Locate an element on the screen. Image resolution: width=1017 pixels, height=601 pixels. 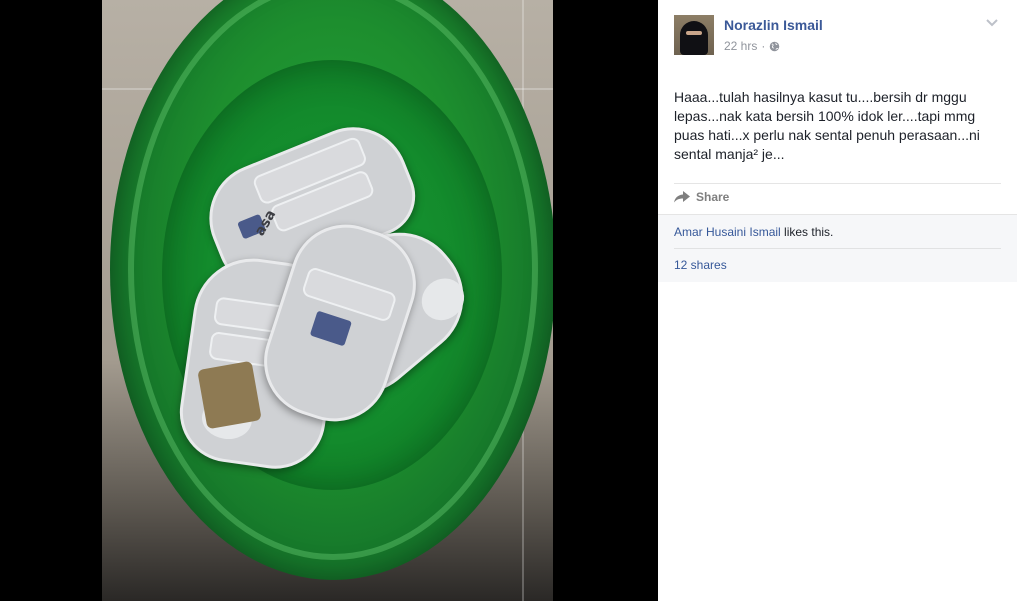
share-button: Share is located at coordinates (701, 197).